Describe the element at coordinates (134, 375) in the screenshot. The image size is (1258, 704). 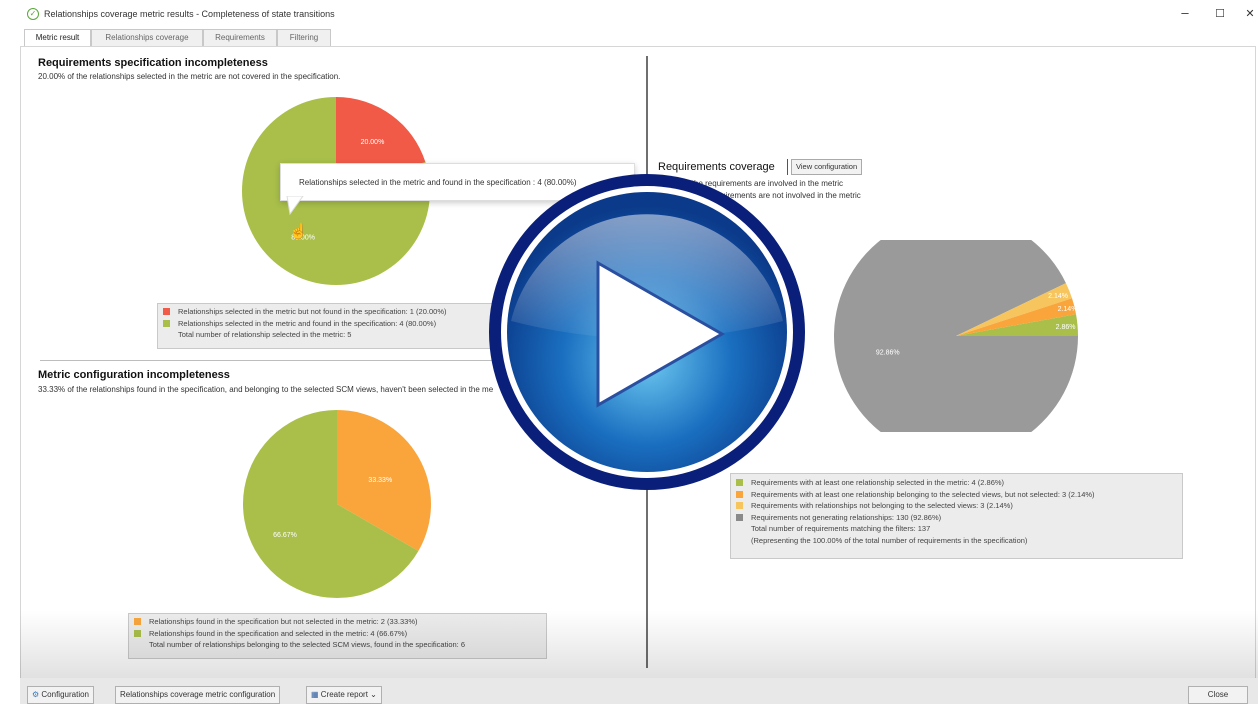
I see `config-incompleteness-heading: Metric configuration incompleteness` at that location.